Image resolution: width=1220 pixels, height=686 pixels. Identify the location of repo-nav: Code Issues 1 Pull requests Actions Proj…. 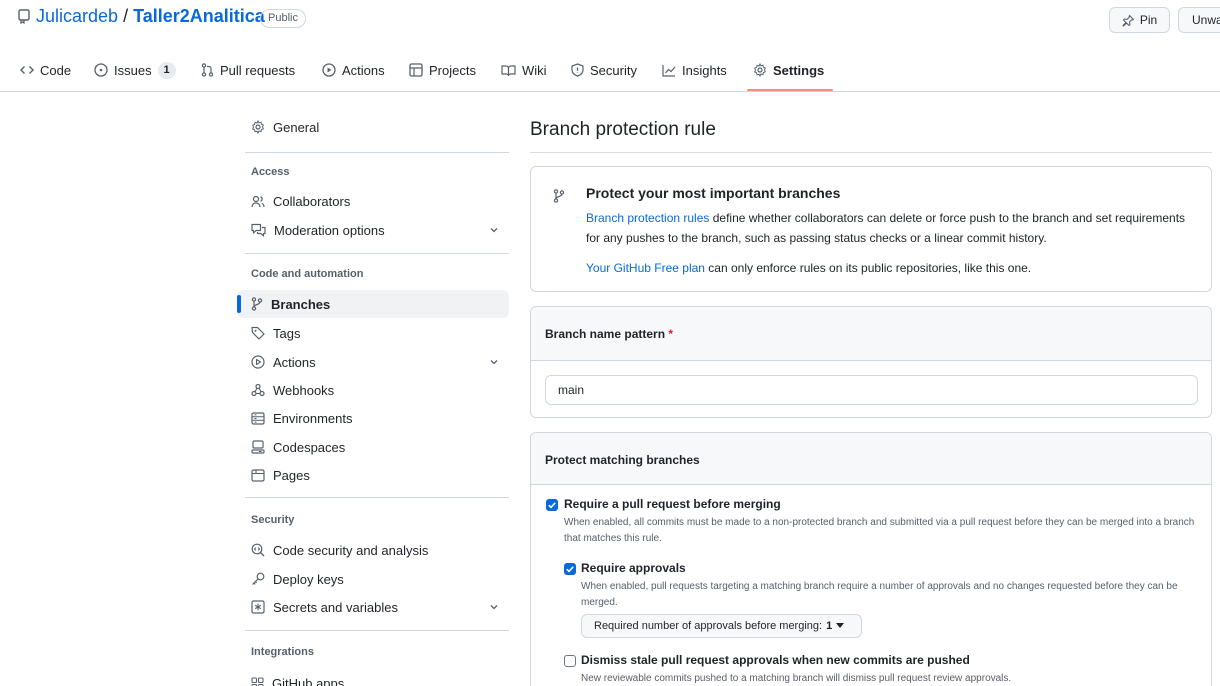
(610, 74).